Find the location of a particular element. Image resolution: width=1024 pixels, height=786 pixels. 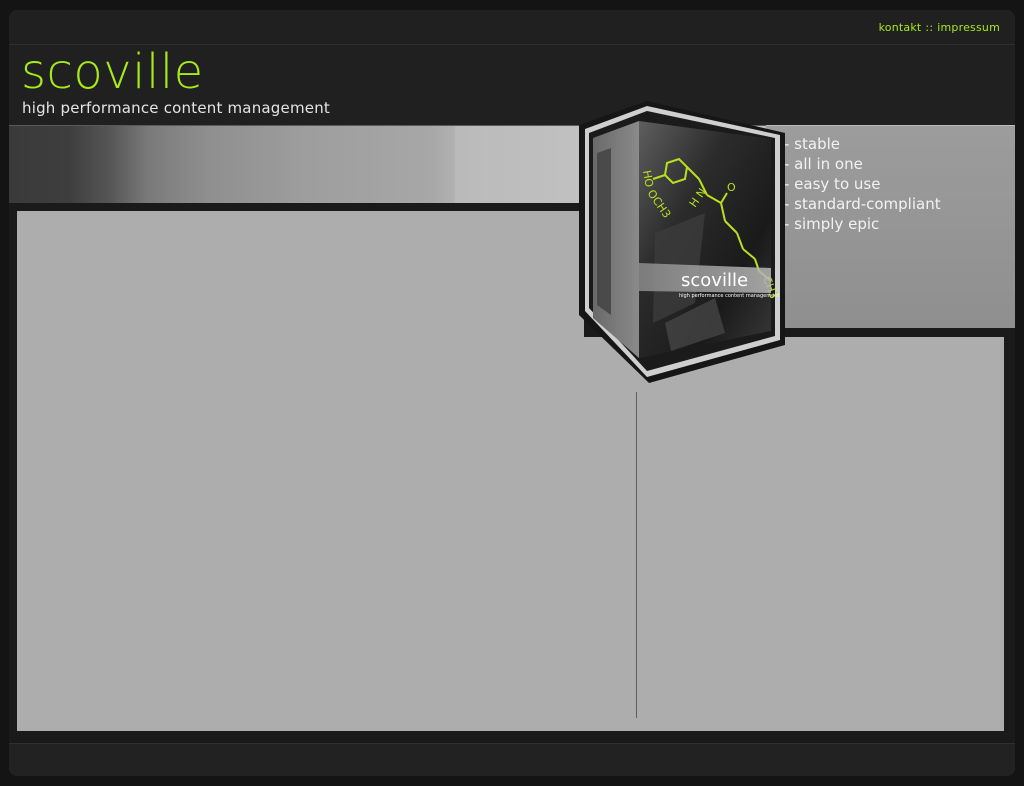

feature-item: - standard-compliant is located at coordinates (862, 204).